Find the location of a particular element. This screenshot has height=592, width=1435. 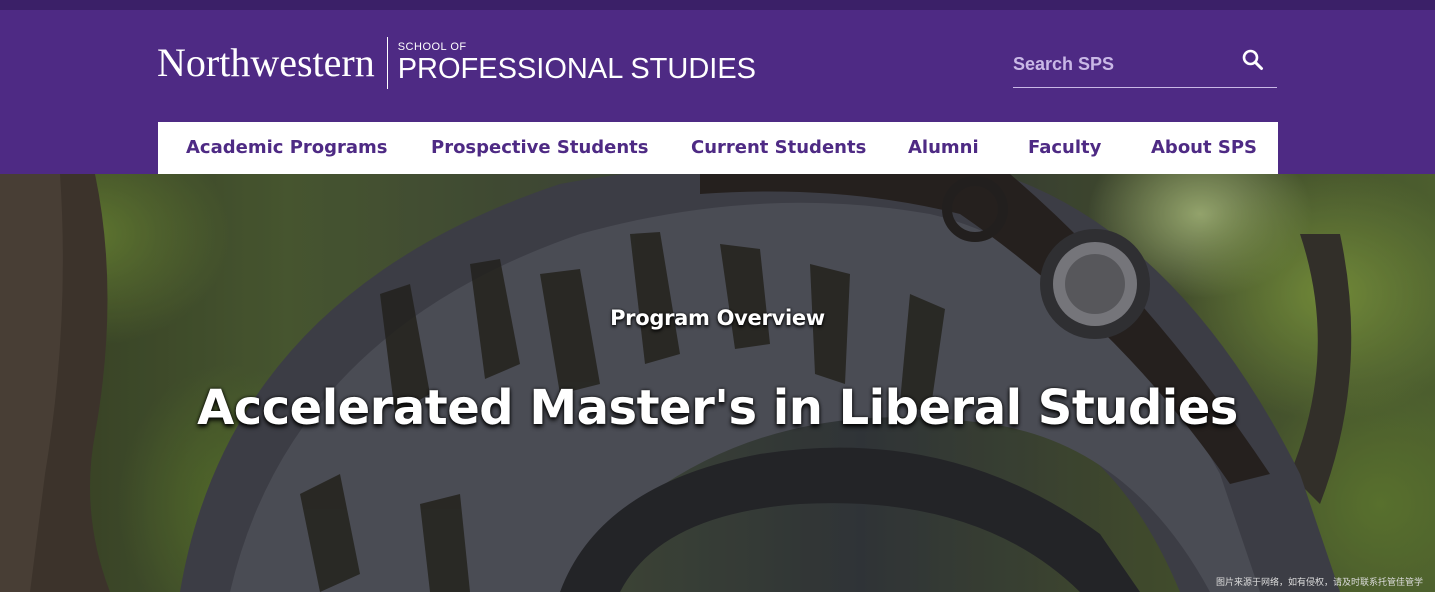

logo-divider is located at coordinates (387, 63).